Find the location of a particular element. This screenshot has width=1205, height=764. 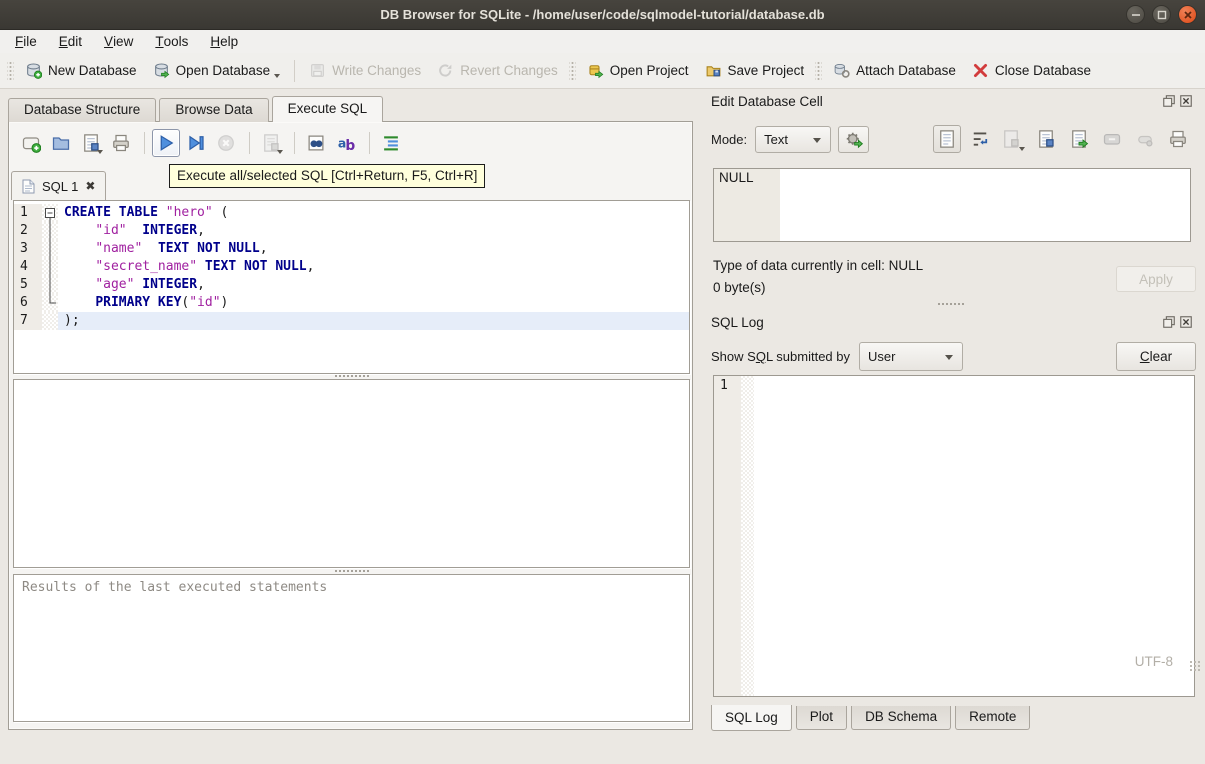

maximize-button is located at coordinates (1161, 14).